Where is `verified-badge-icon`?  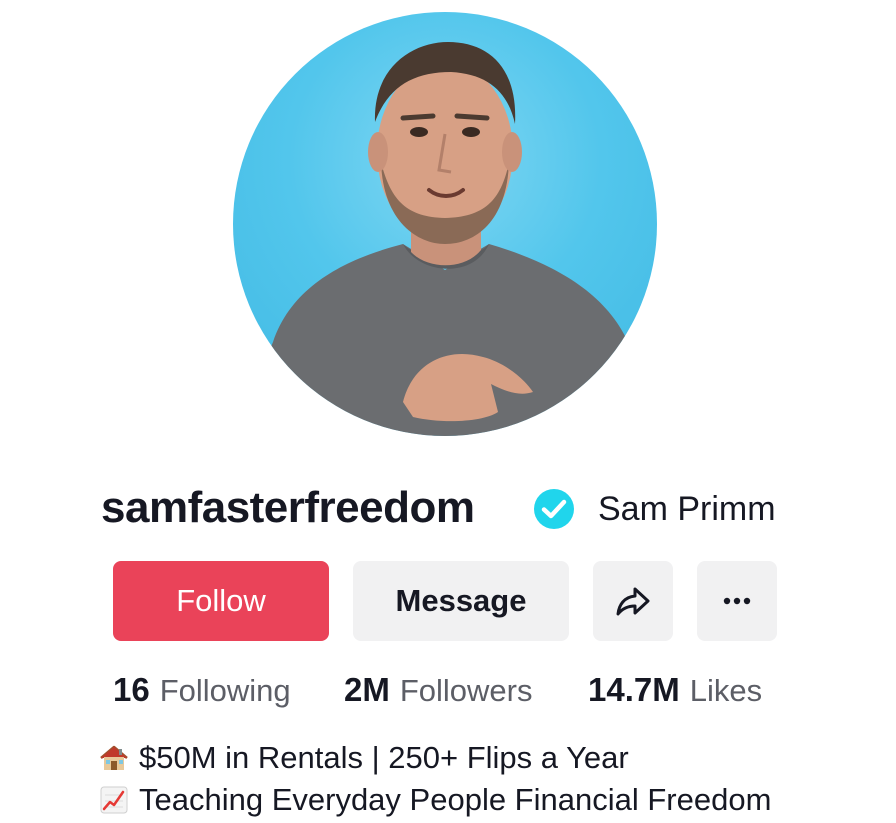
verified-badge-icon is located at coordinates (554, 509).